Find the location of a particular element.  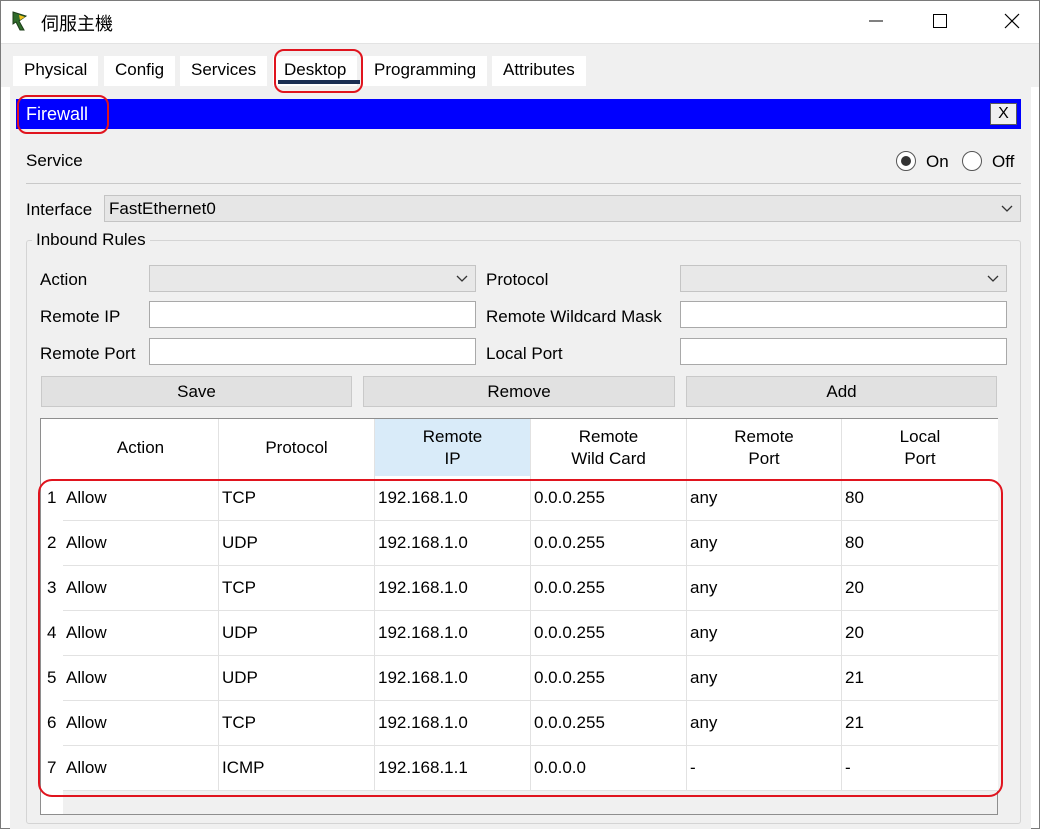

service-off-label: Off is located at coordinates (1003, 162).